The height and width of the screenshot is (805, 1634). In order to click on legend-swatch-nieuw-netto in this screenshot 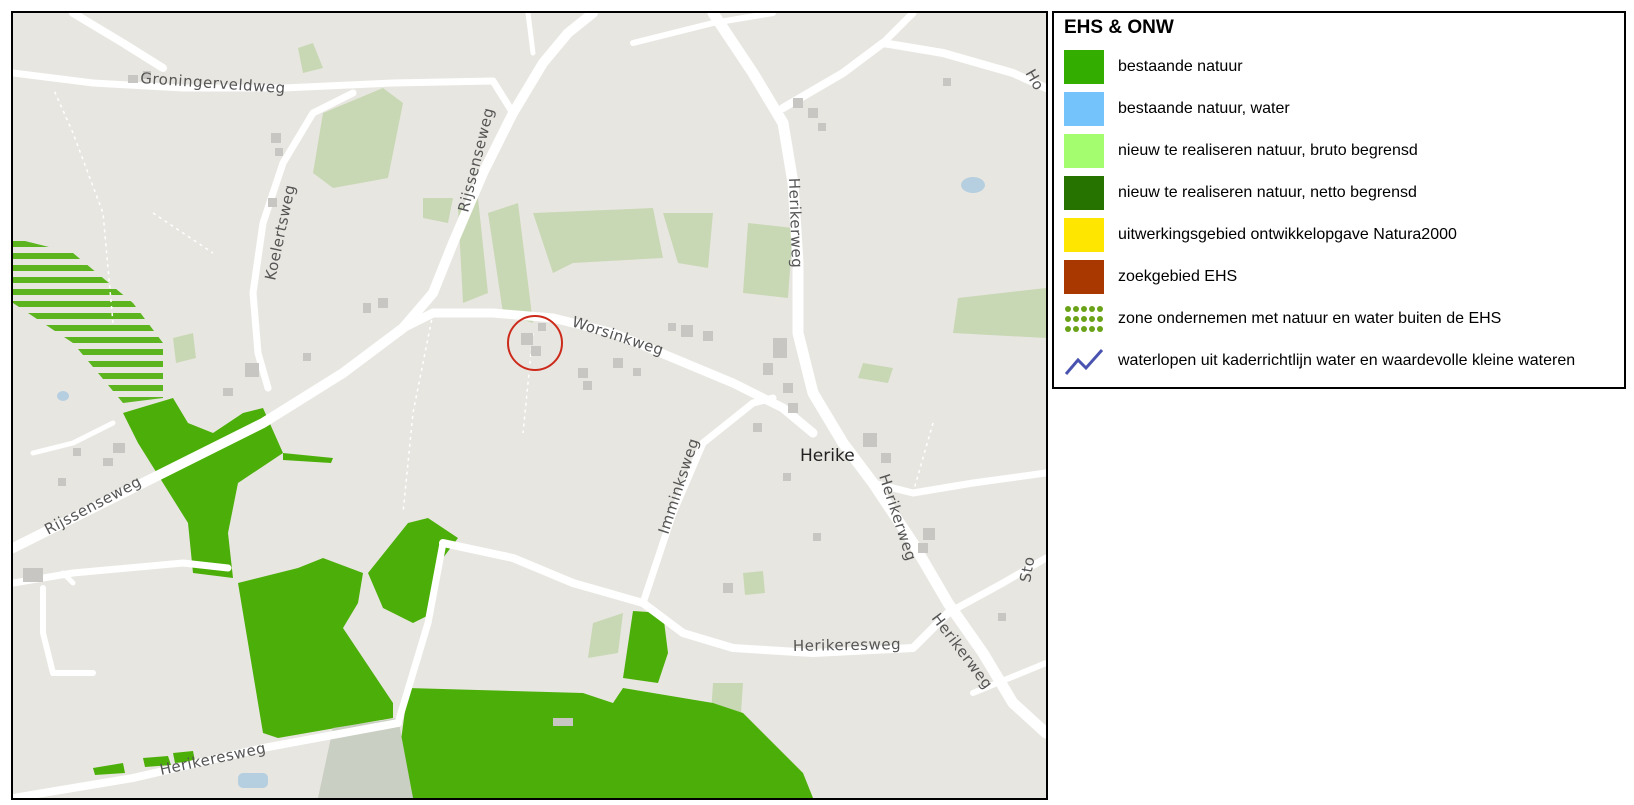, I will do `click(1084, 193)`.